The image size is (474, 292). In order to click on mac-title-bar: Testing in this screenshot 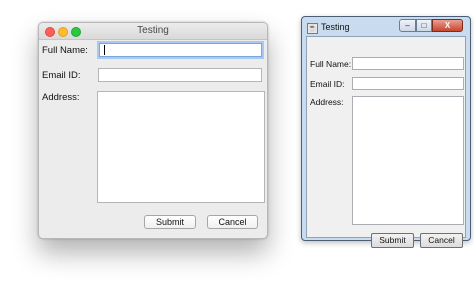, I will do `click(153, 31)`.